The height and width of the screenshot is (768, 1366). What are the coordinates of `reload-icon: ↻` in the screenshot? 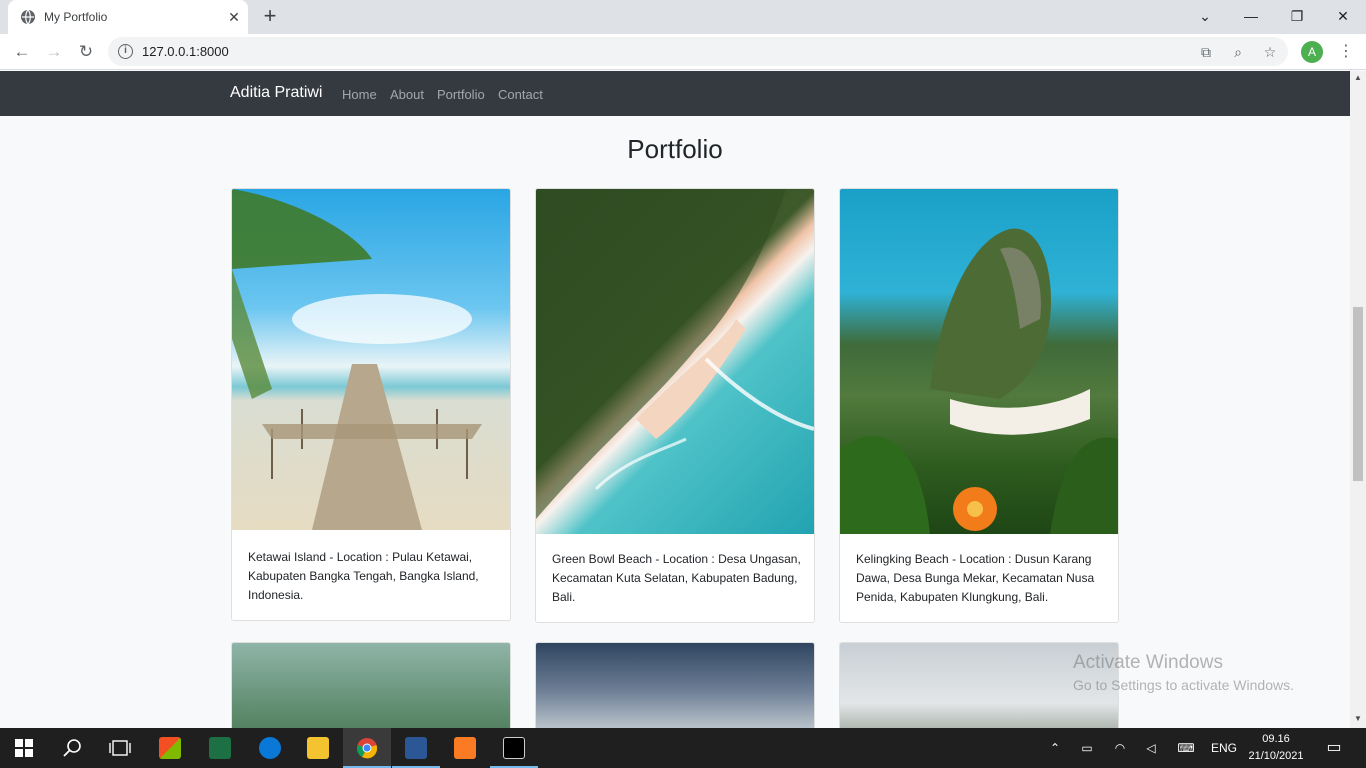 It's located at (86, 52).